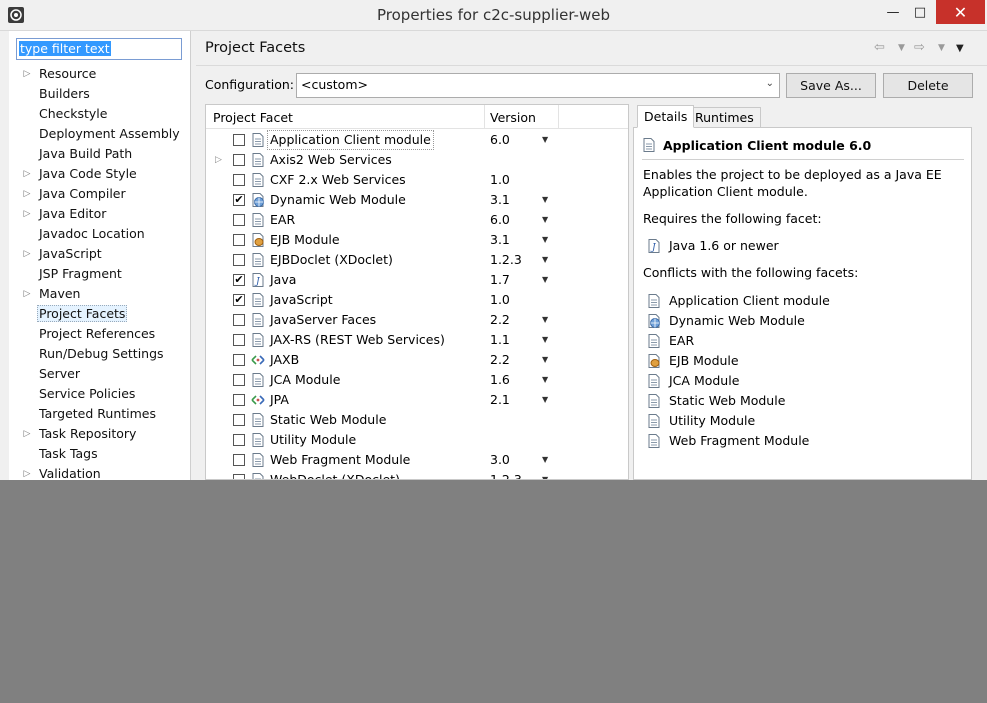 This screenshot has width=987, height=703. Describe the element at coordinates (100, 194) in the screenshot. I see `nav-item: ▷ Java Compiler` at that location.